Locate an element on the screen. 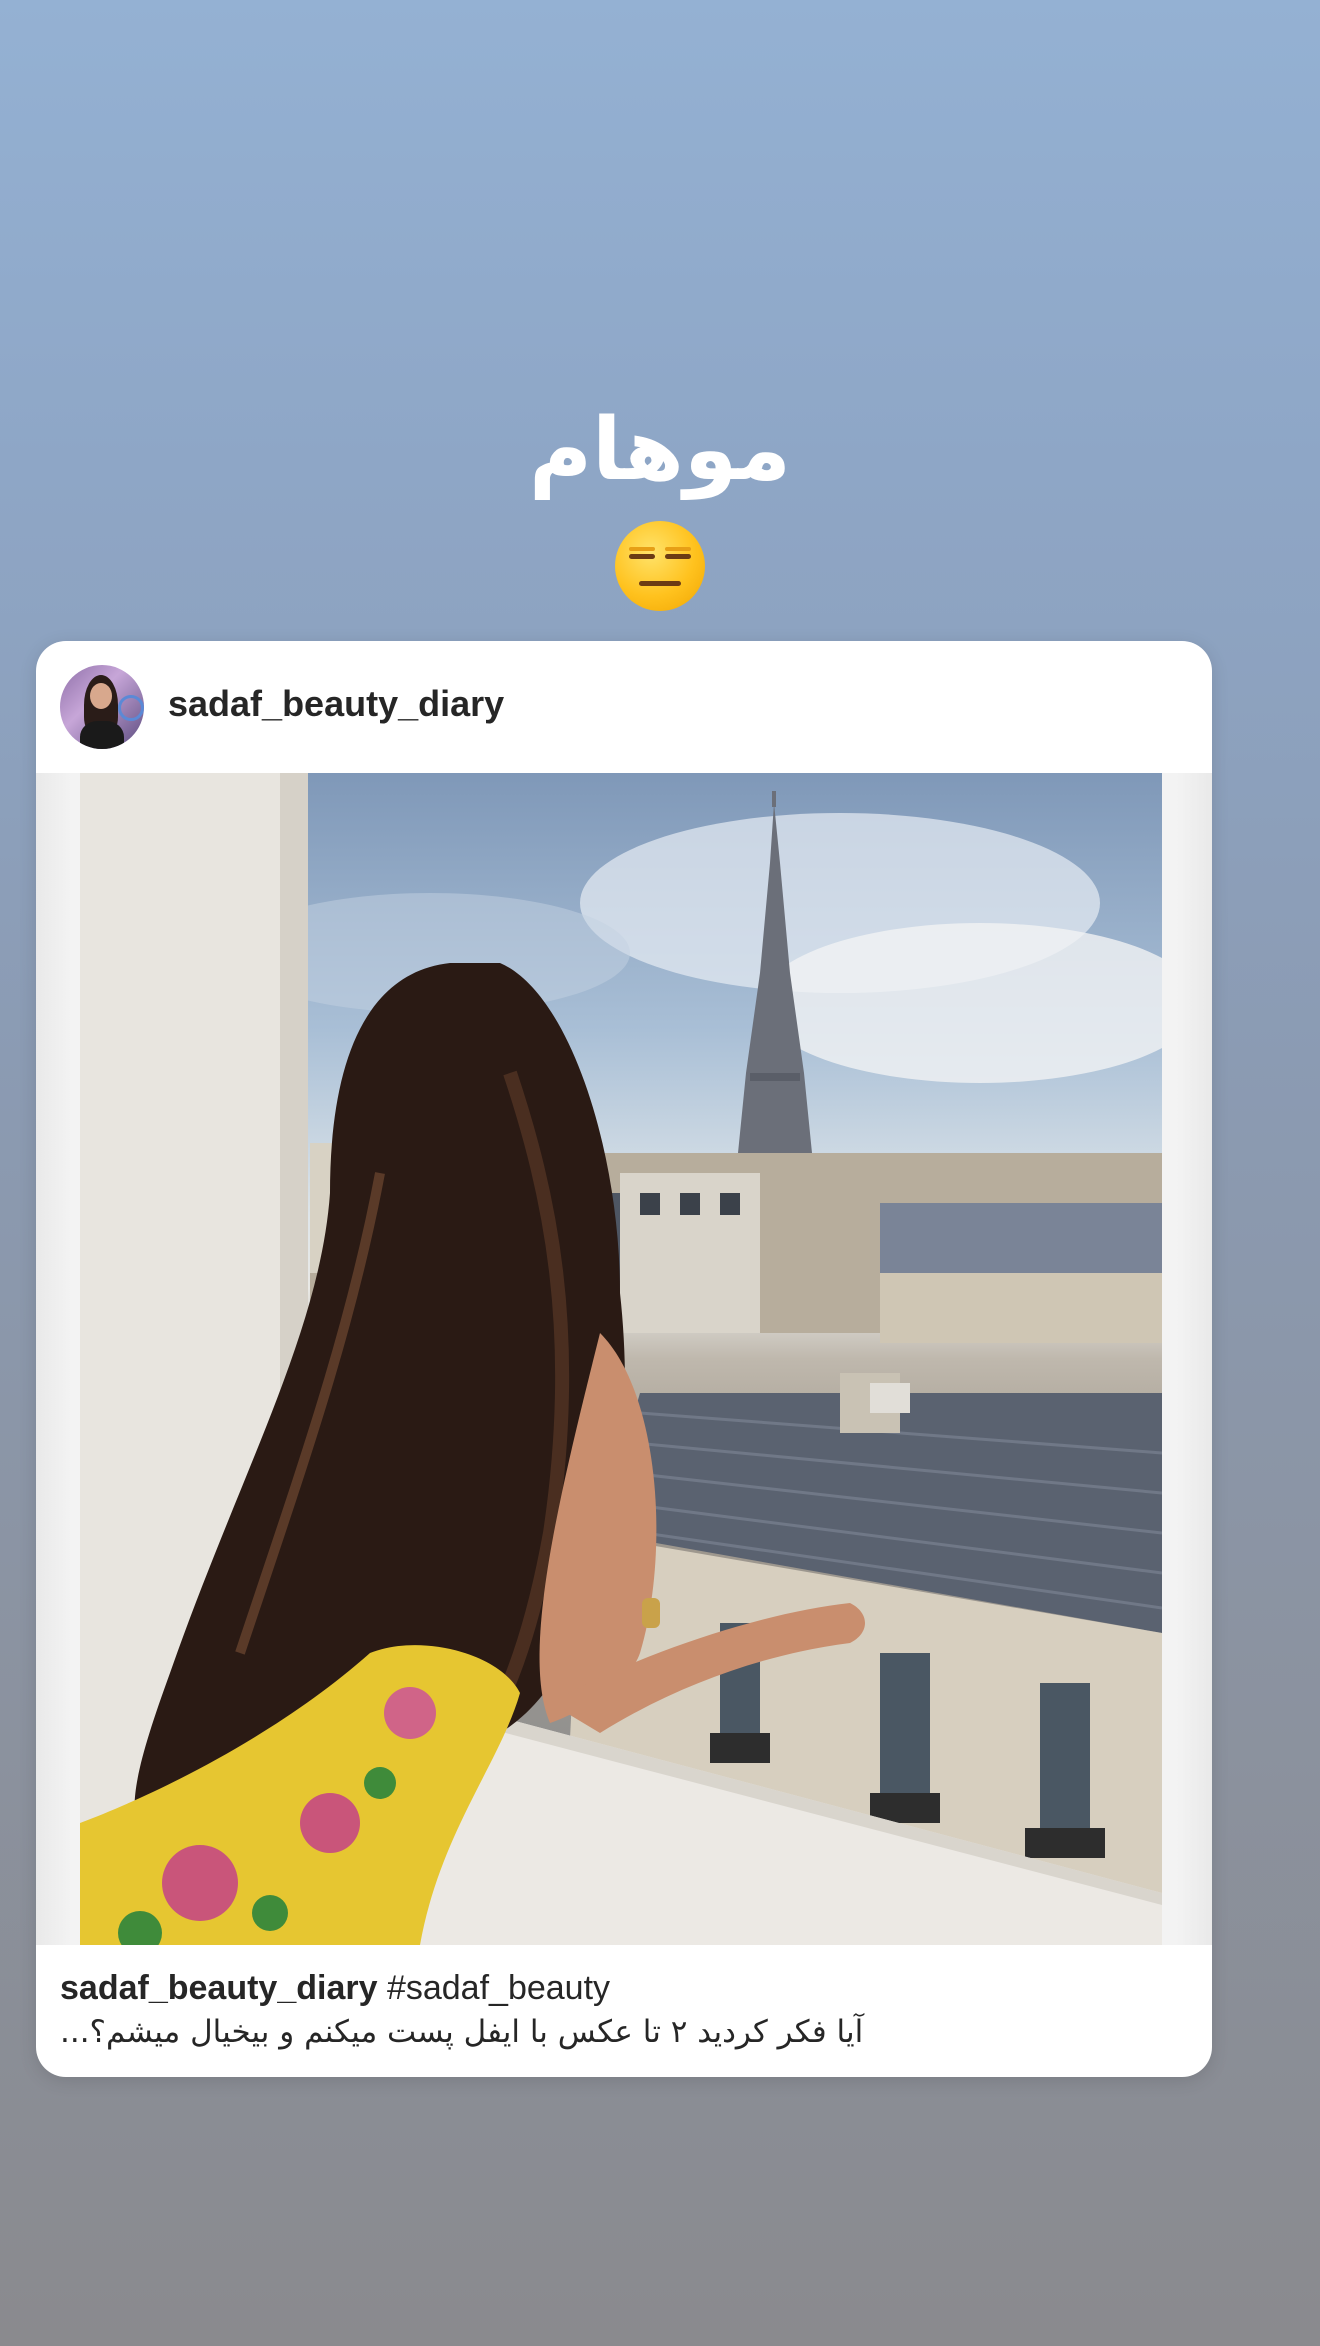 The height and width of the screenshot is (2346, 1320). caption-username: sadaf_beauty_diary is located at coordinates (219, 1988).